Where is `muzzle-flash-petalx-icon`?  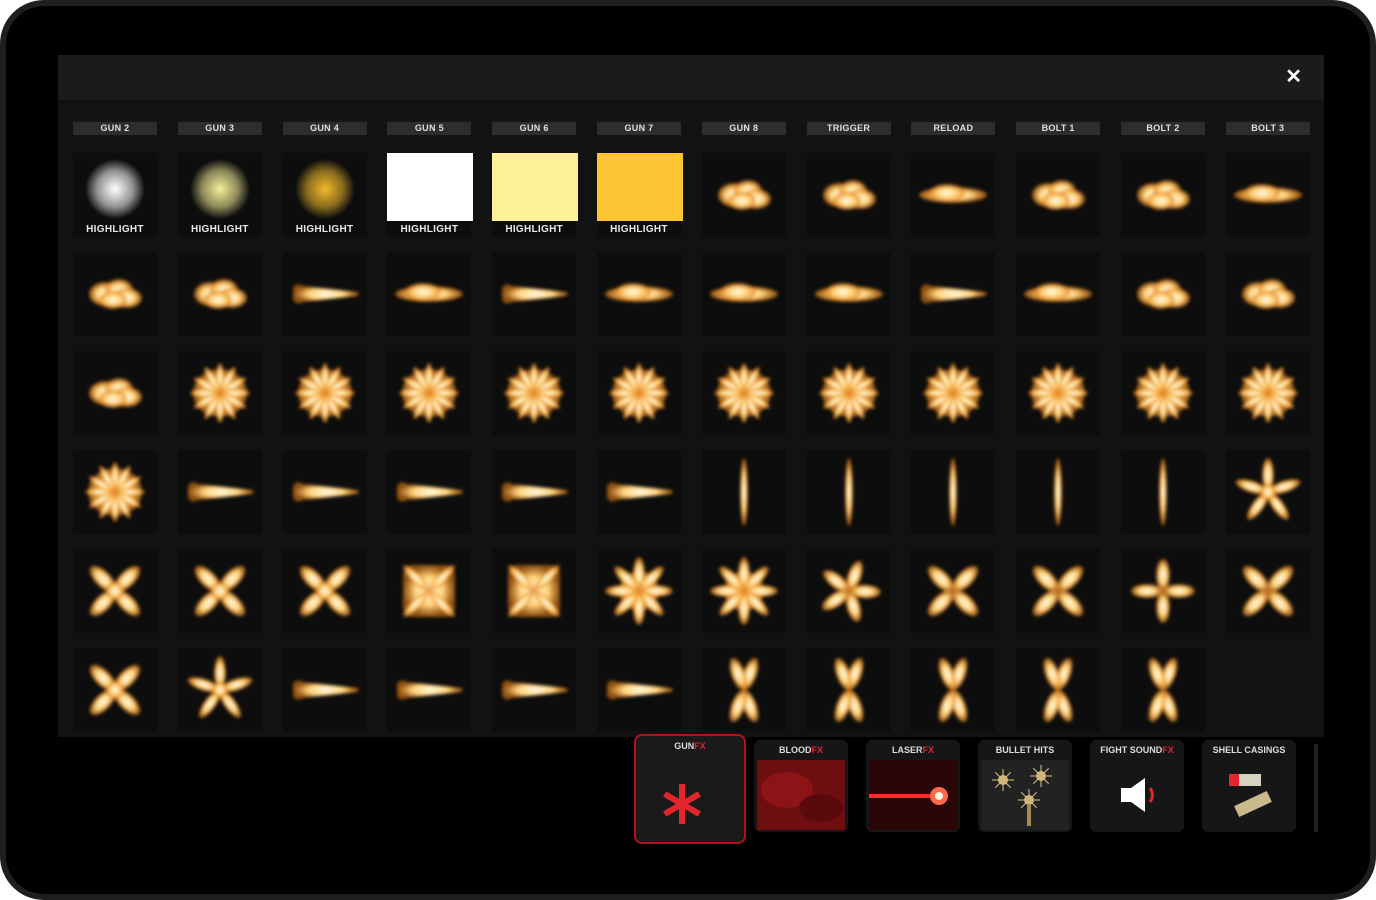 muzzle-flash-petalx-icon is located at coordinates (1058, 690).